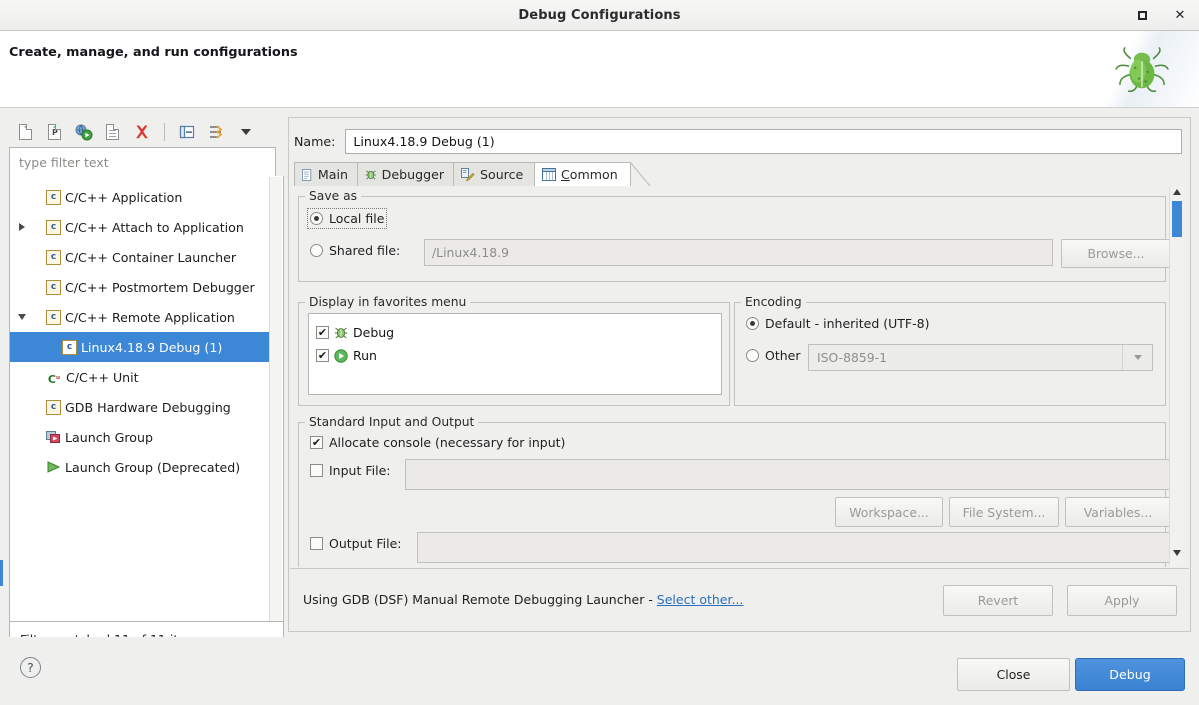 This screenshot has height=705, width=1199. What do you see at coordinates (22, 227) in the screenshot?
I see `chevron-right-icon` at bounding box center [22, 227].